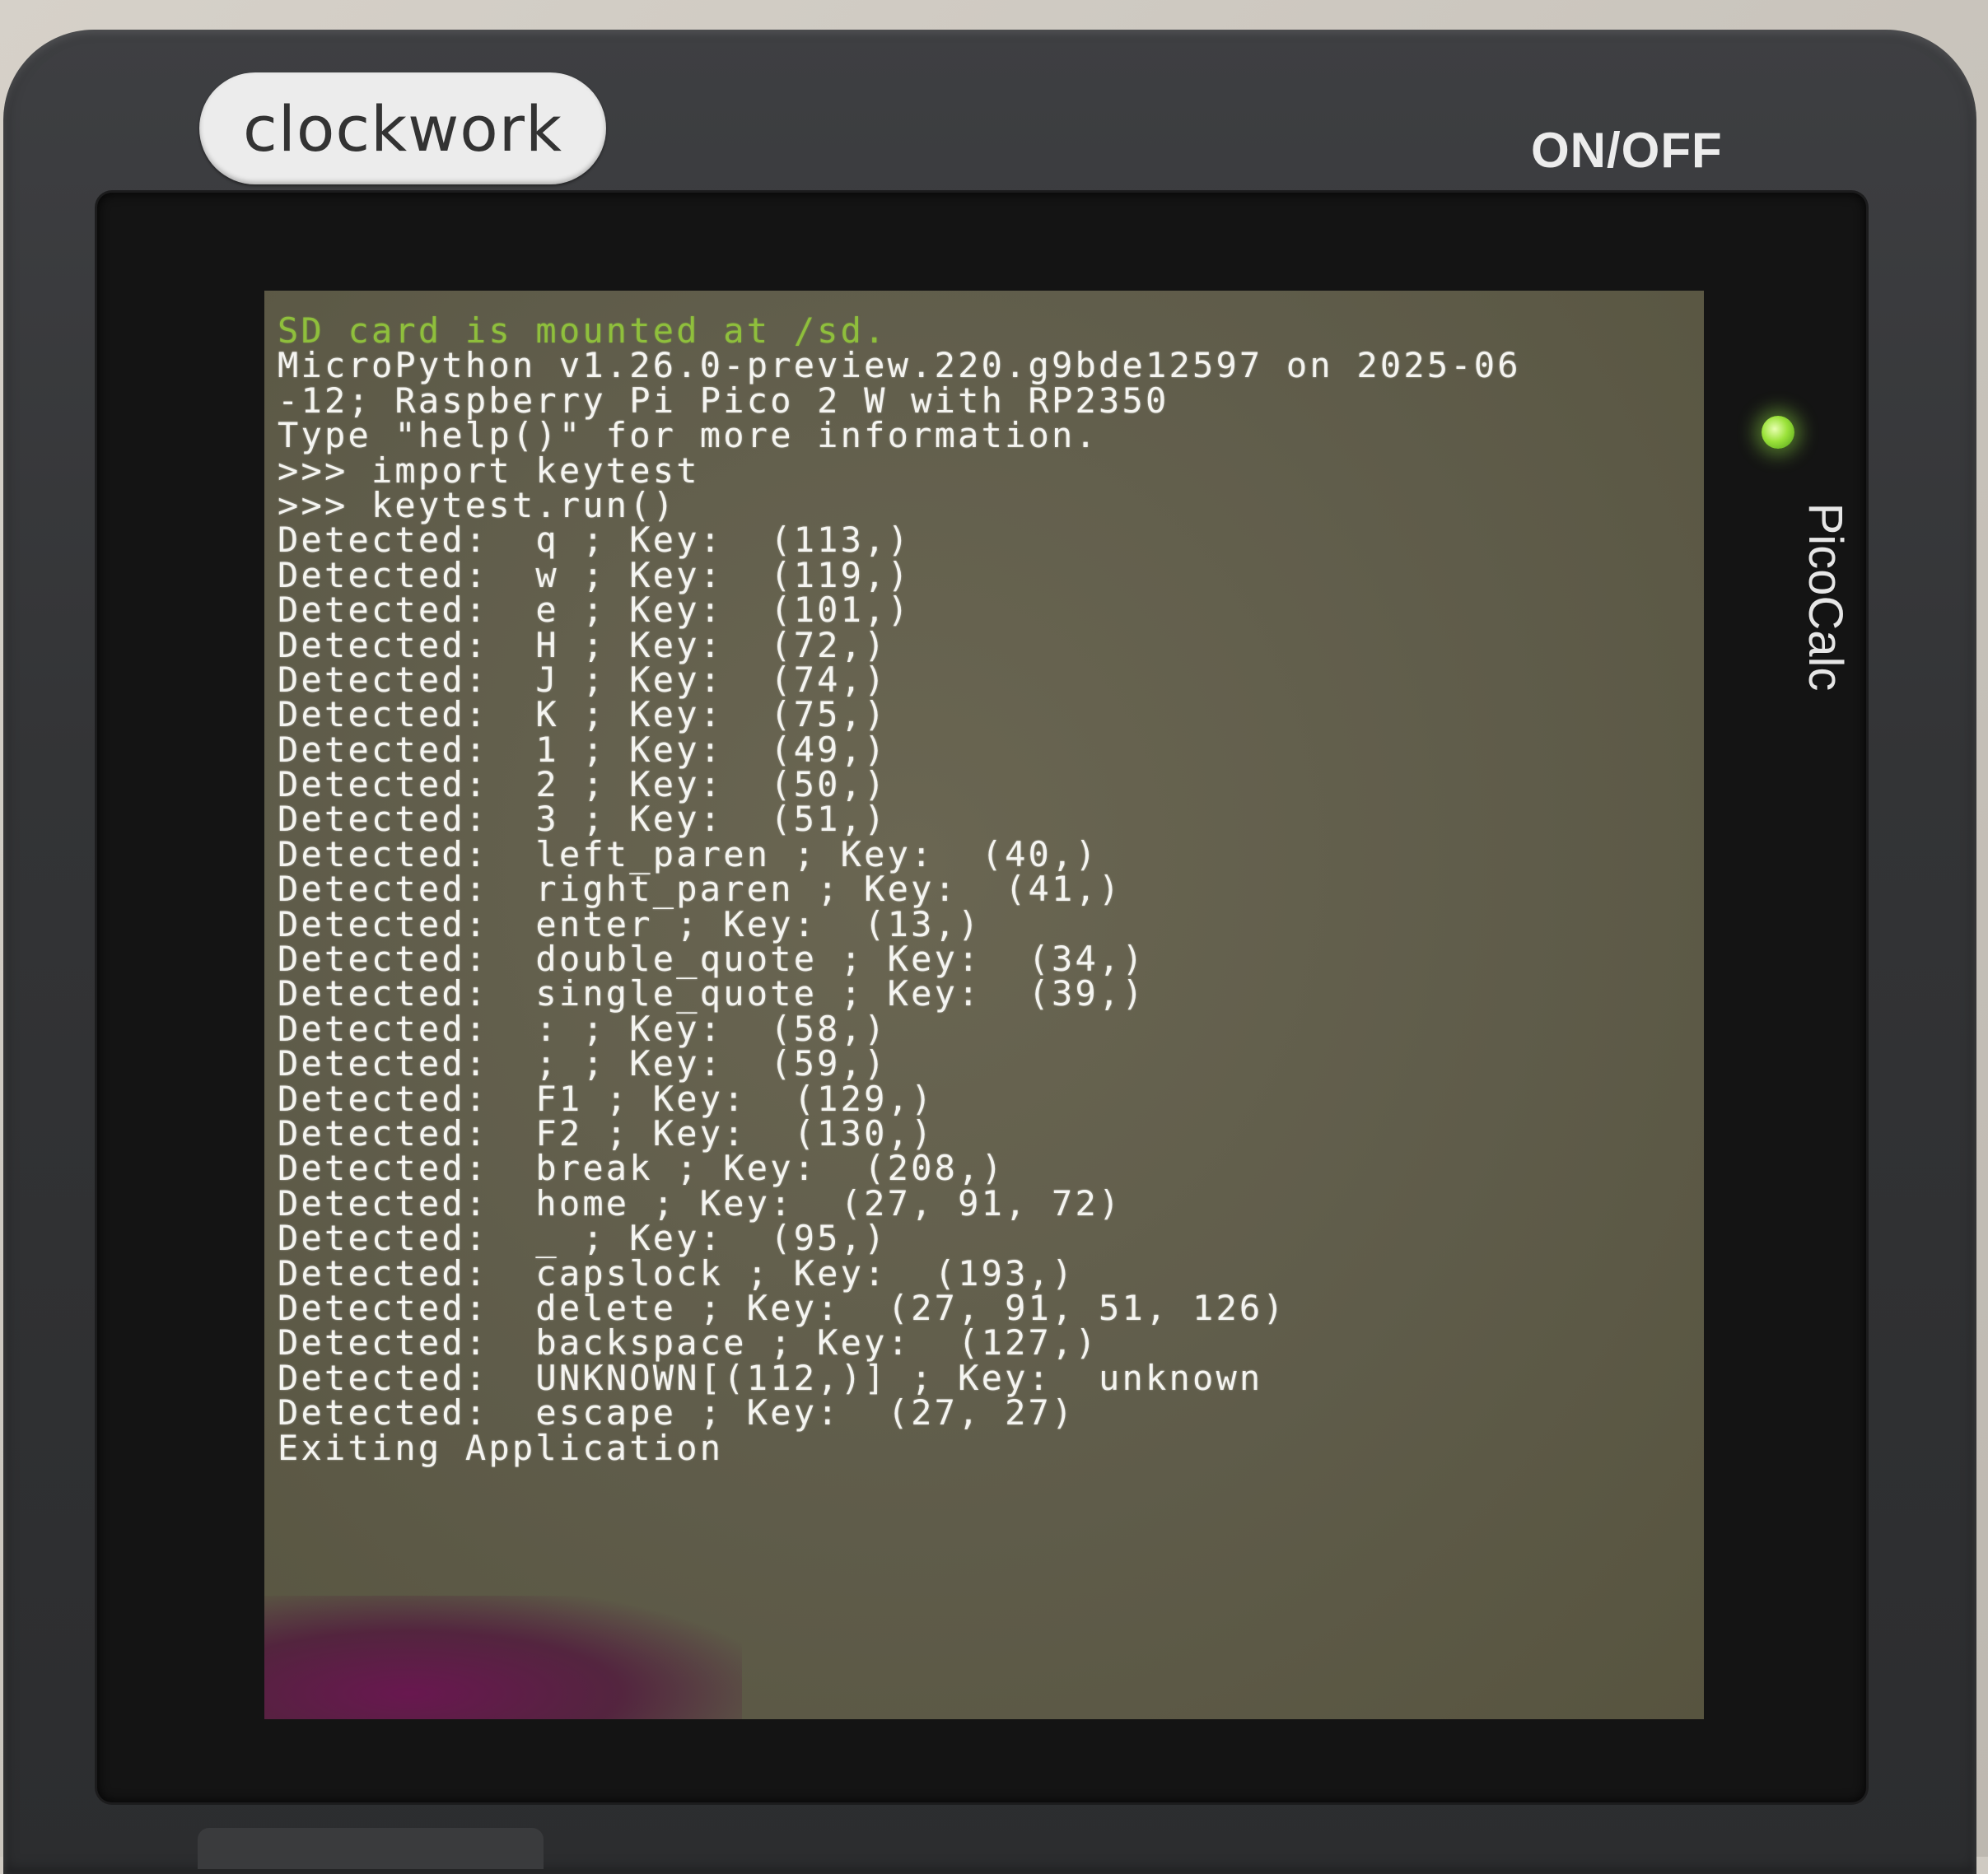 The image size is (1988, 1874). Describe the element at coordinates (1825, 597) in the screenshot. I see `brand-label: PicoCalc` at that location.